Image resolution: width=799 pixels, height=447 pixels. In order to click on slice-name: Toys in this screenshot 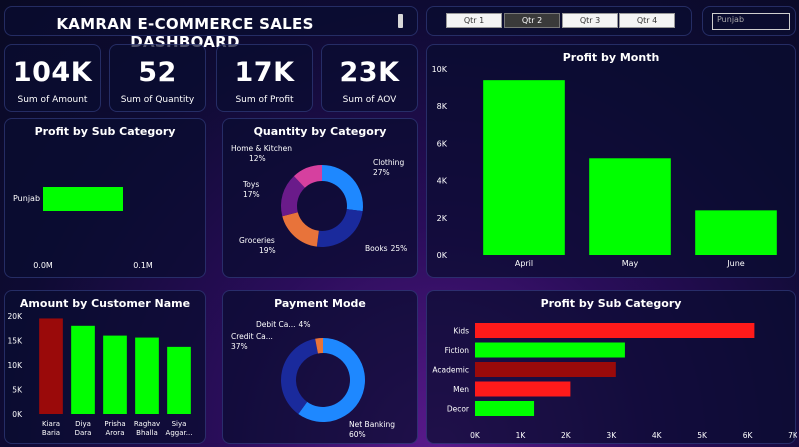, I will do `click(250, 184)`.